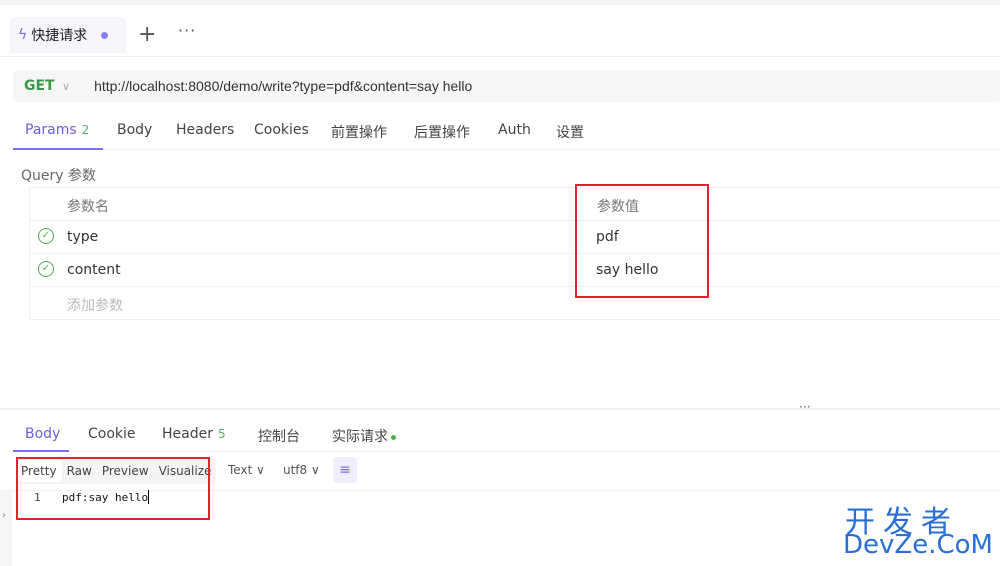  Describe the element at coordinates (279, 436) in the screenshot. I see `resp-tab-console: 控制台` at that location.